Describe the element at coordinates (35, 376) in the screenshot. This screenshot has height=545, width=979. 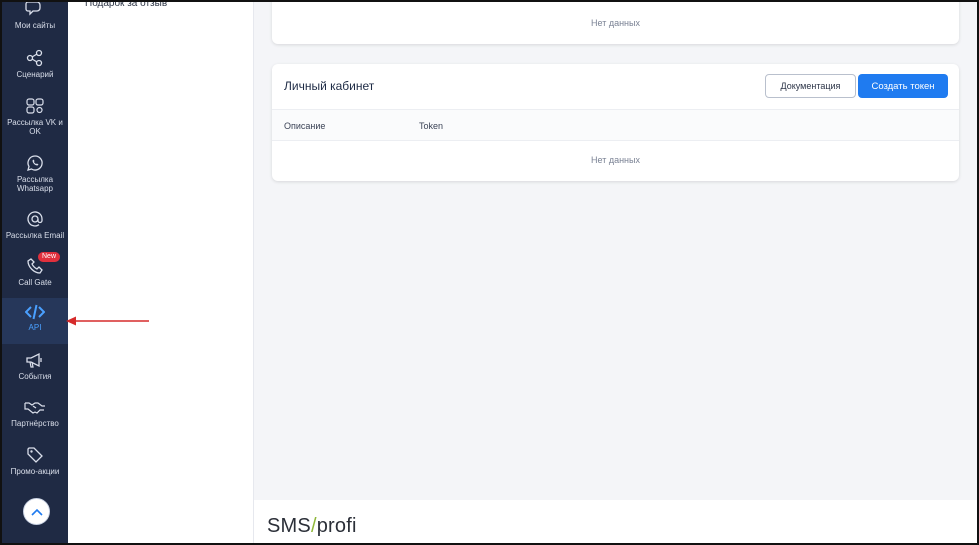
I see `sidebar-item-label: События` at that location.